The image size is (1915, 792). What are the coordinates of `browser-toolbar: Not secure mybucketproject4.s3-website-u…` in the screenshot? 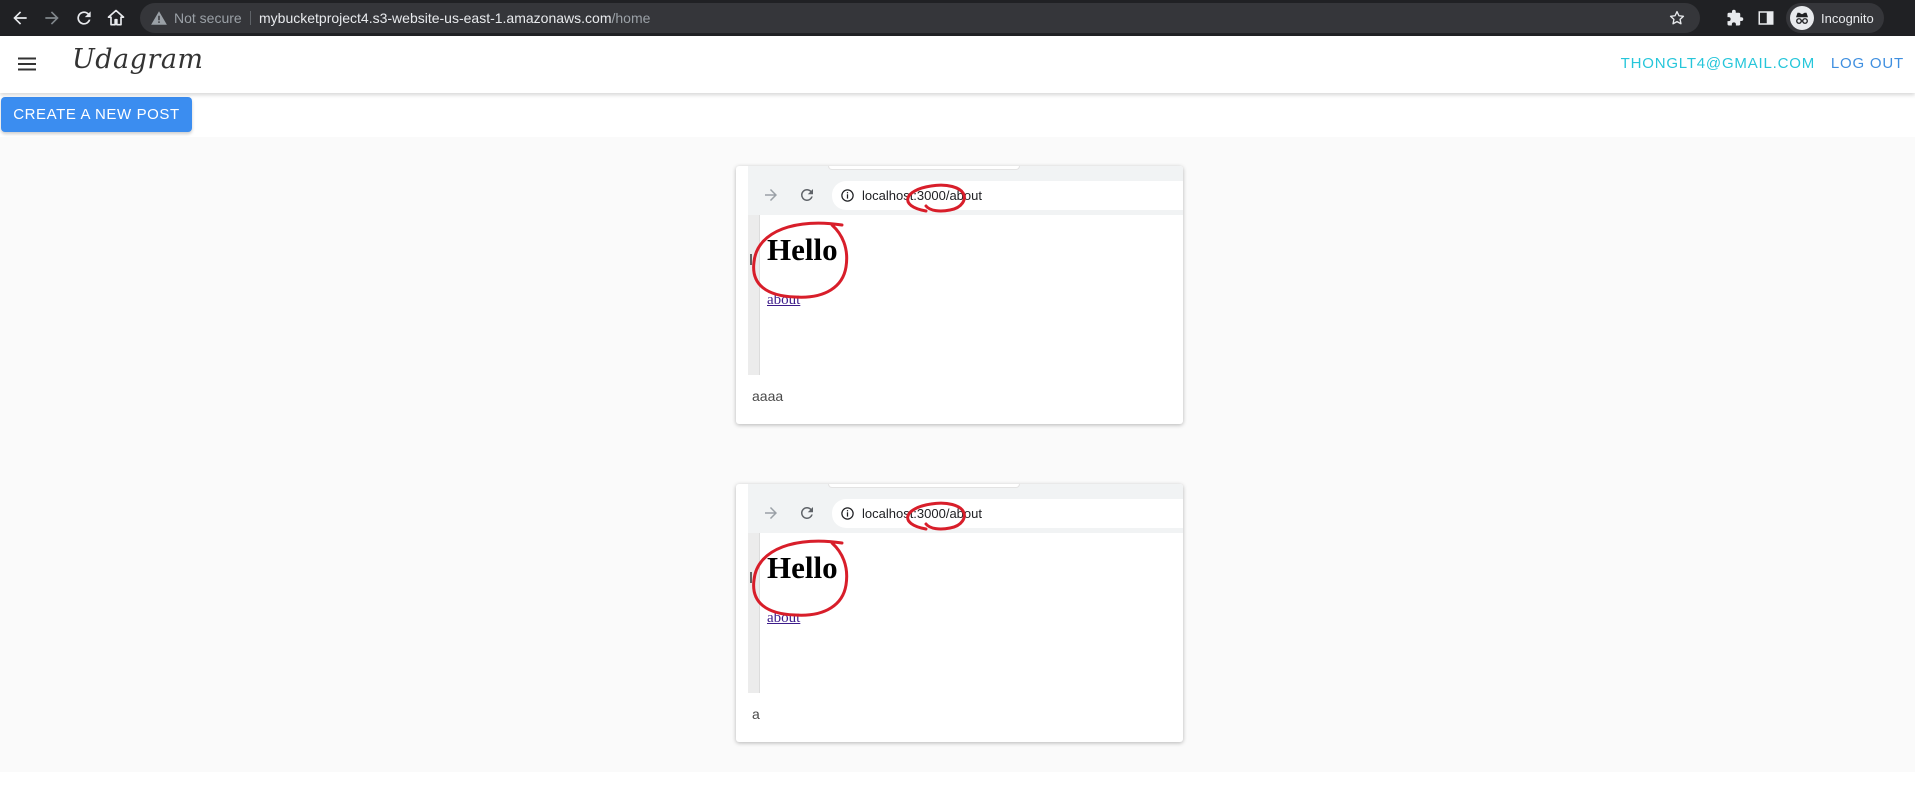 It's located at (957, 18).